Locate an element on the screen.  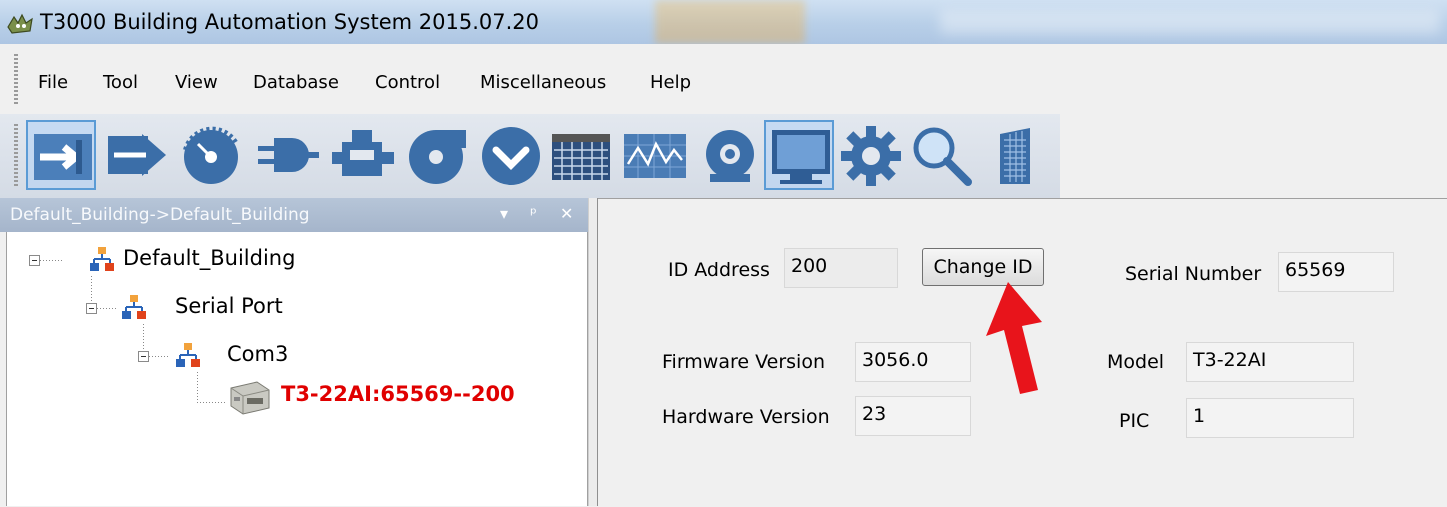
firmware-version-label: Firmware Version is located at coordinates (743, 362).